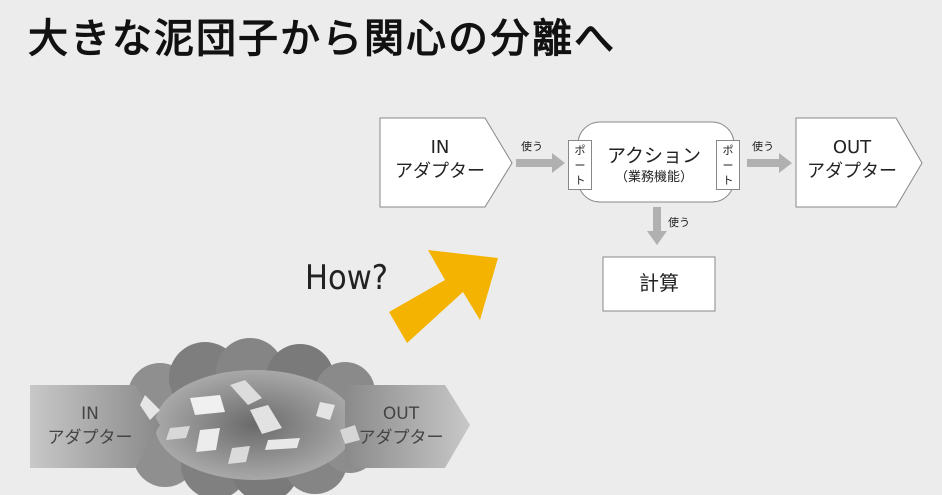  I want to click on port-left-char-3: ト, so click(580, 180).